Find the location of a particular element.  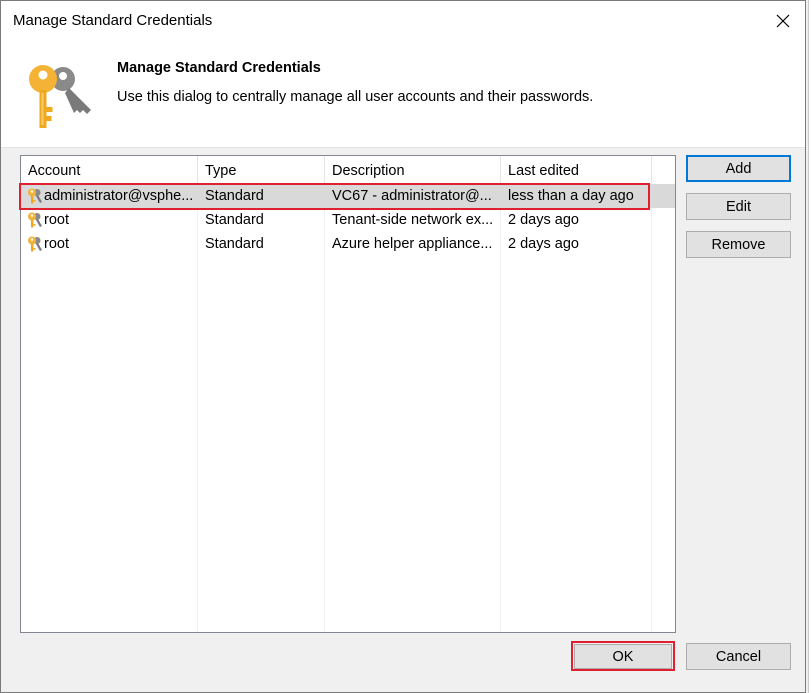

banner-title: Manage Standard Credentials is located at coordinates (219, 68).